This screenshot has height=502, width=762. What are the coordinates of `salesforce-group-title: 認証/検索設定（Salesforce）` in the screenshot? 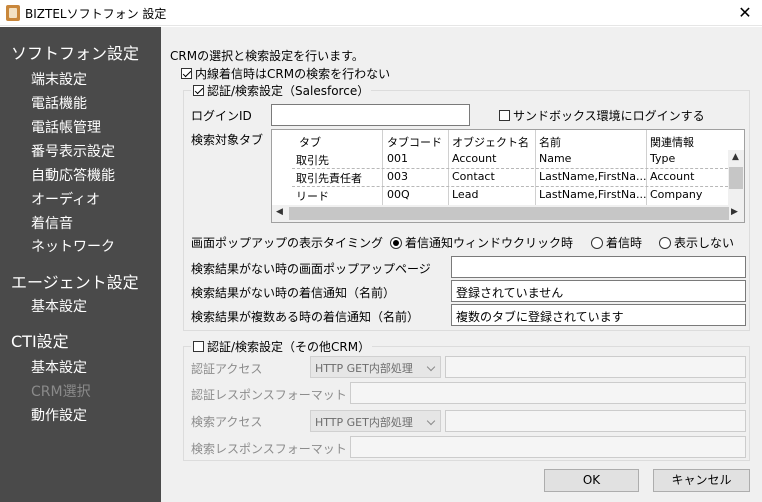 It's located at (288, 91).